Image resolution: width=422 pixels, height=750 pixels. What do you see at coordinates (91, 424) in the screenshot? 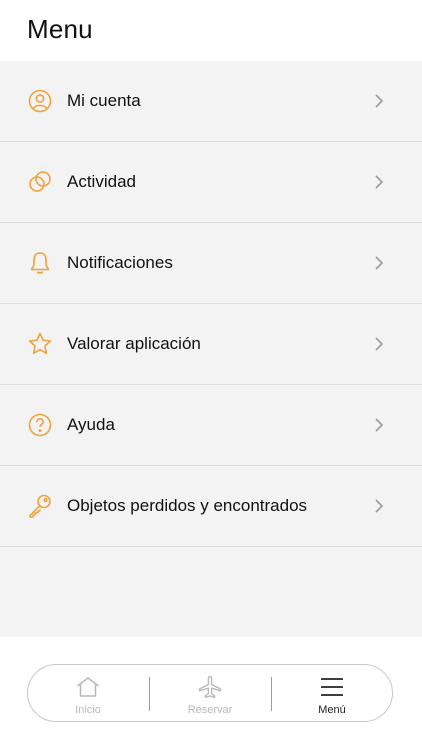
I see `menu-item-label: Ayuda` at bounding box center [91, 424].